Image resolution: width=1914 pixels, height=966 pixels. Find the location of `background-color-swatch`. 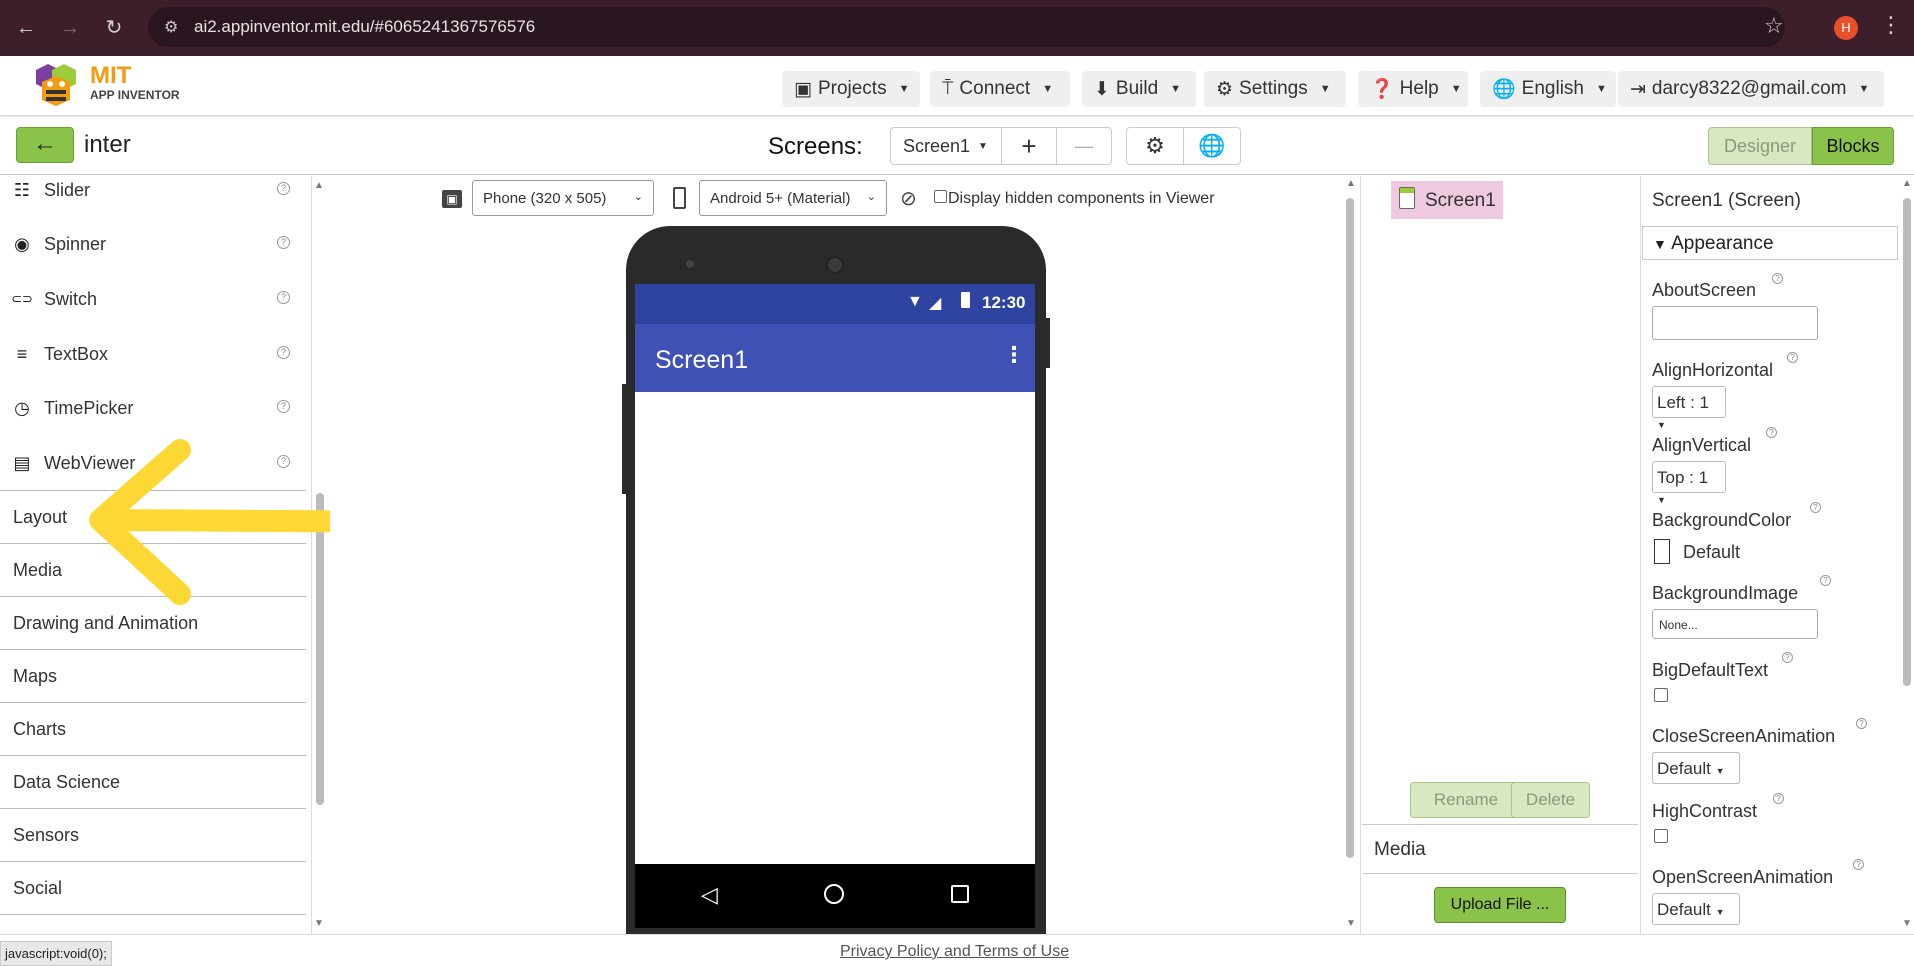

background-color-swatch is located at coordinates (1662, 551).